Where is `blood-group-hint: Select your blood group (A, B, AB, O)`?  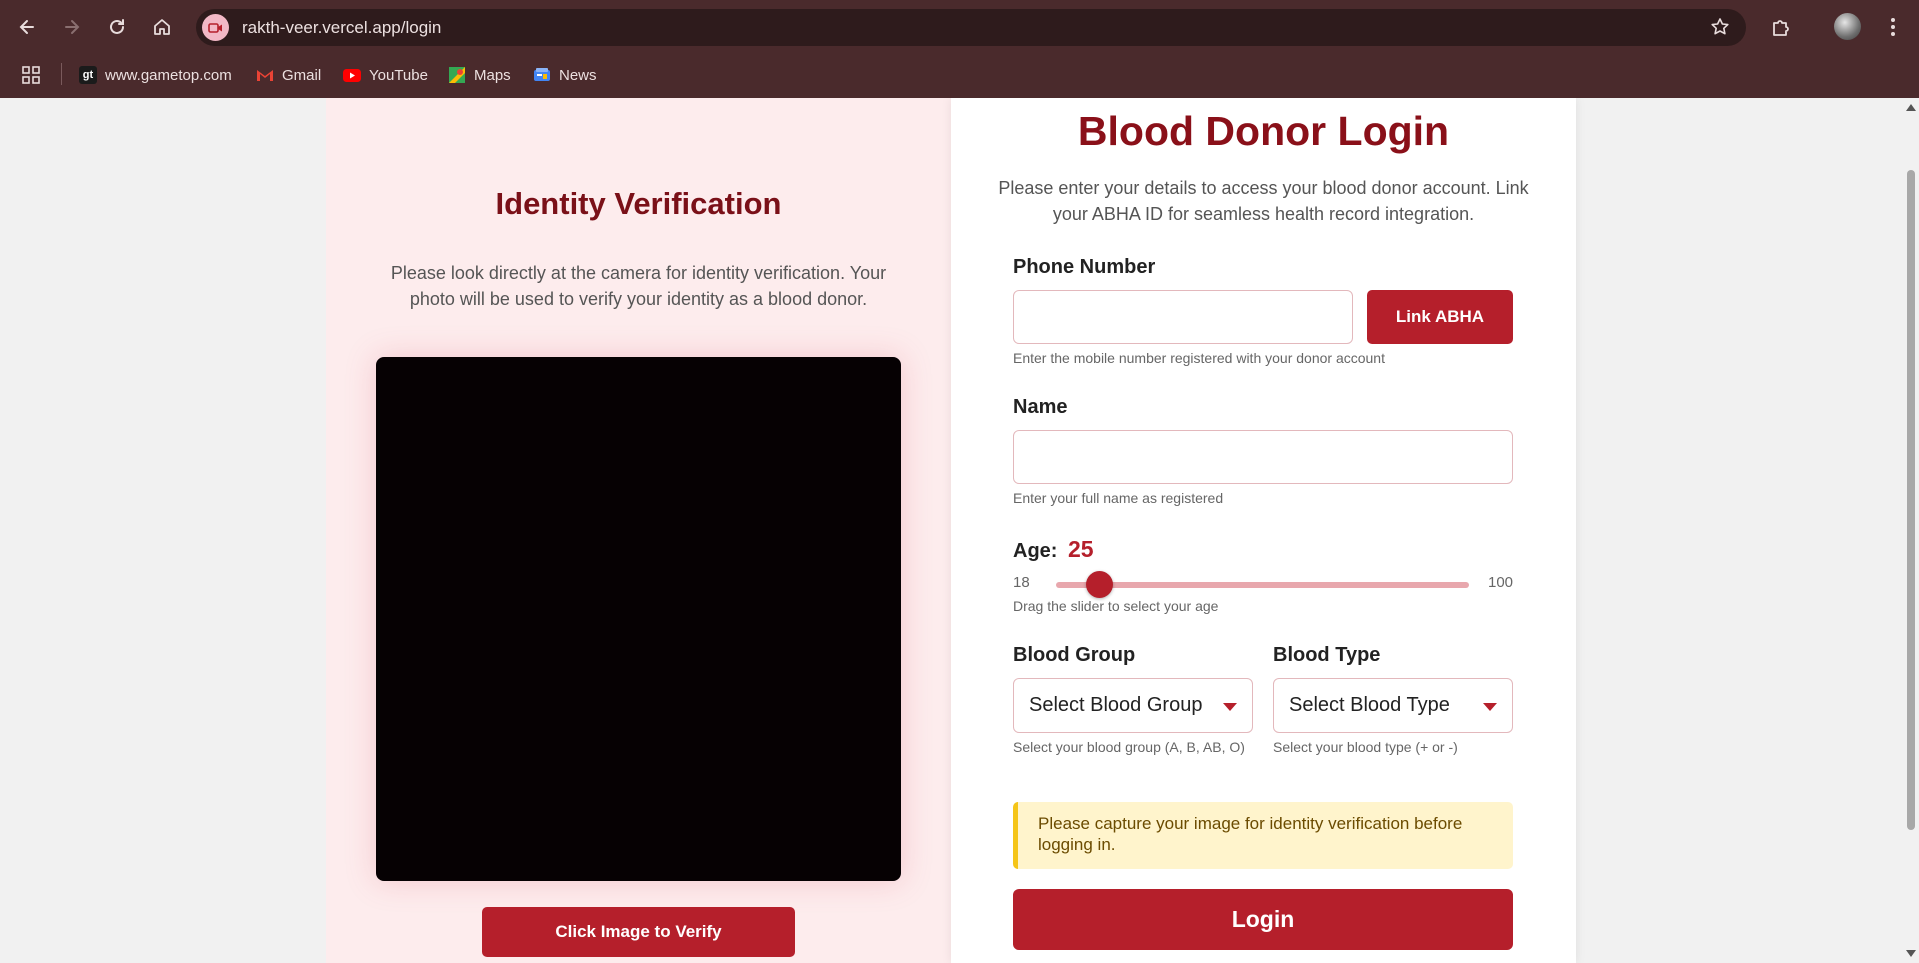
blood-group-hint: Select your blood group (A, B, AB, O) is located at coordinates (1129, 747).